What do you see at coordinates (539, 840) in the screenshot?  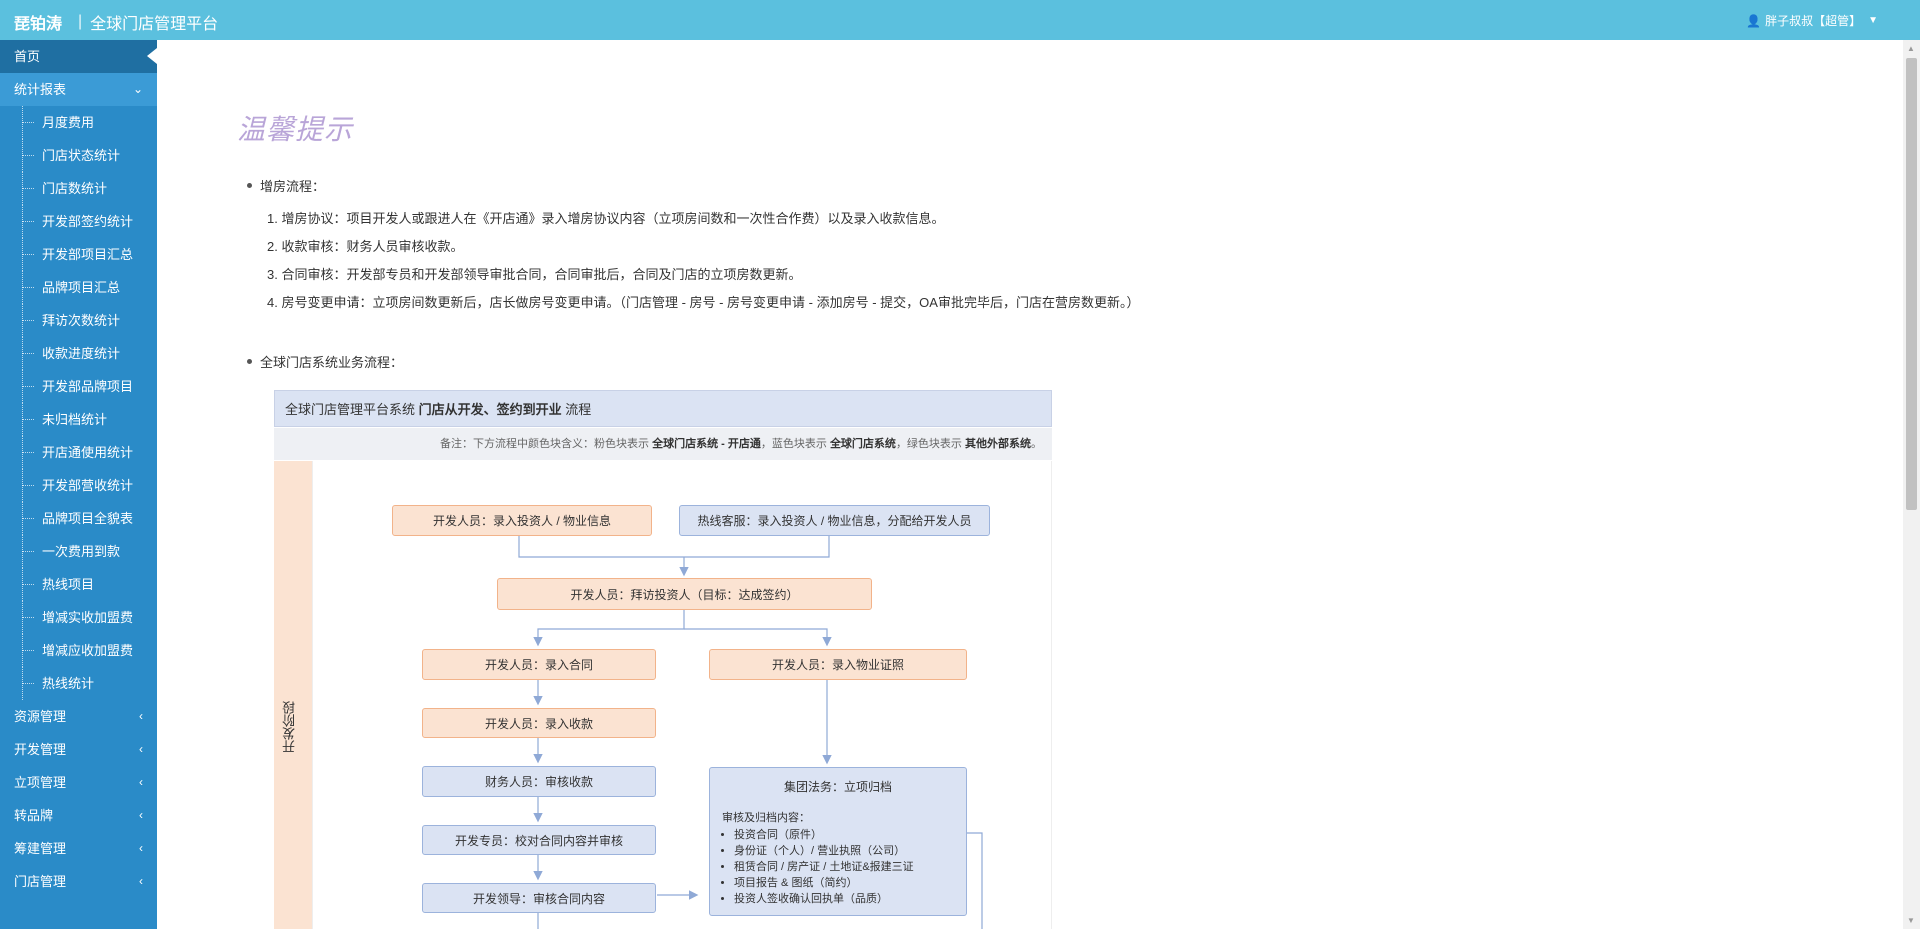 I see `flow-node-dev-special: 开发专员：校对合同内容并审核` at bounding box center [539, 840].